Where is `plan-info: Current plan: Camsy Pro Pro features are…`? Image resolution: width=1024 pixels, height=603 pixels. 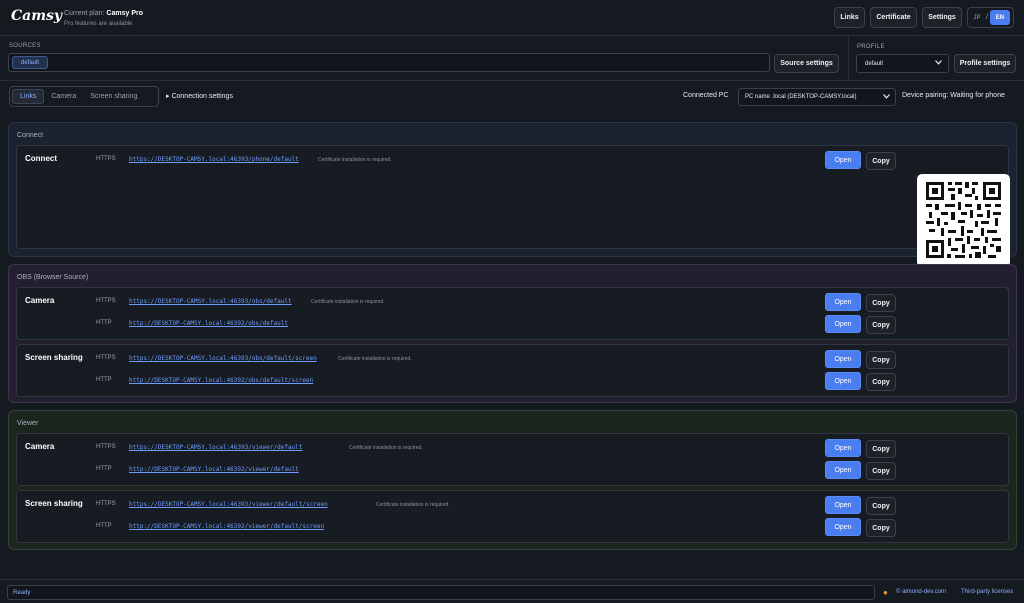
plan-info: Current plan: Camsy Pro Pro features are… is located at coordinates (103, 19).